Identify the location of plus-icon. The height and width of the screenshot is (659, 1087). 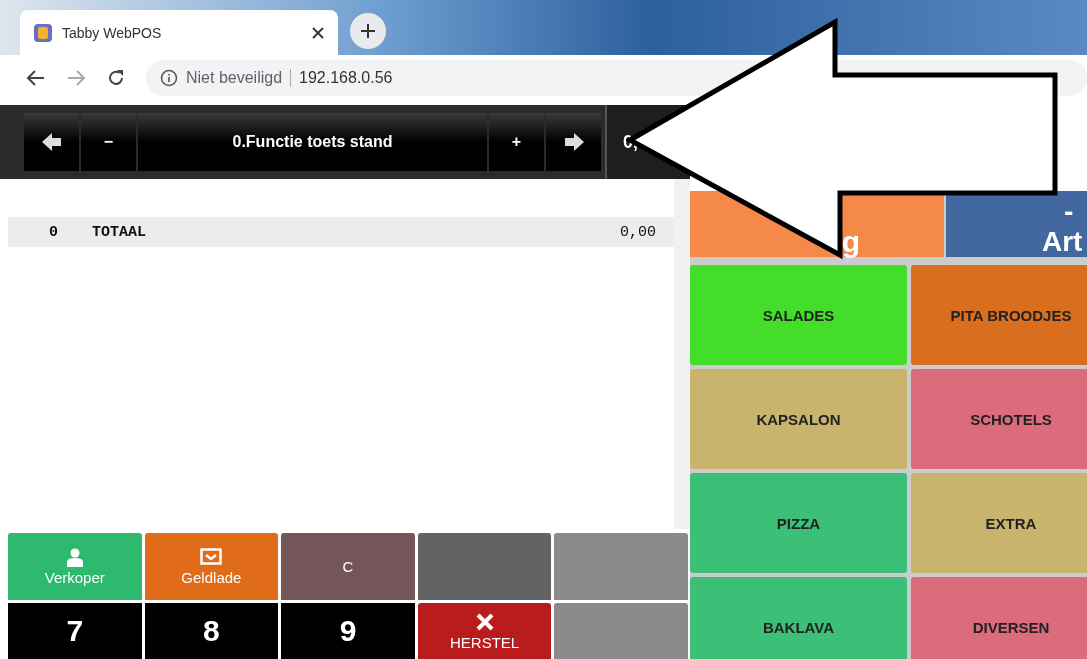
(368, 31).